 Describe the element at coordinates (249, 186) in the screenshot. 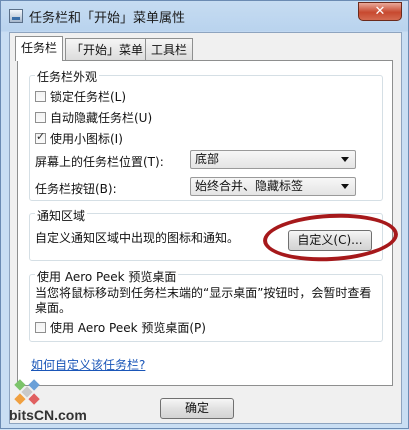

I see `buttons-value: 始终合并、隐藏标签` at that location.